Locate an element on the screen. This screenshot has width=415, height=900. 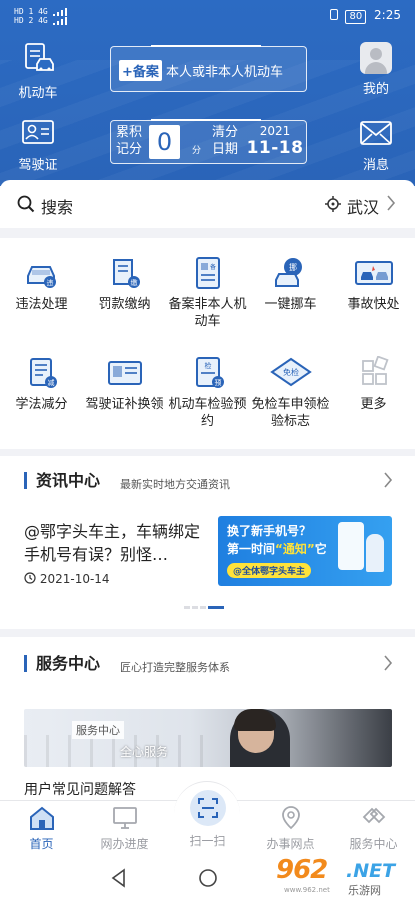
score-label: 累积记分 is located at coordinates (128, 141).